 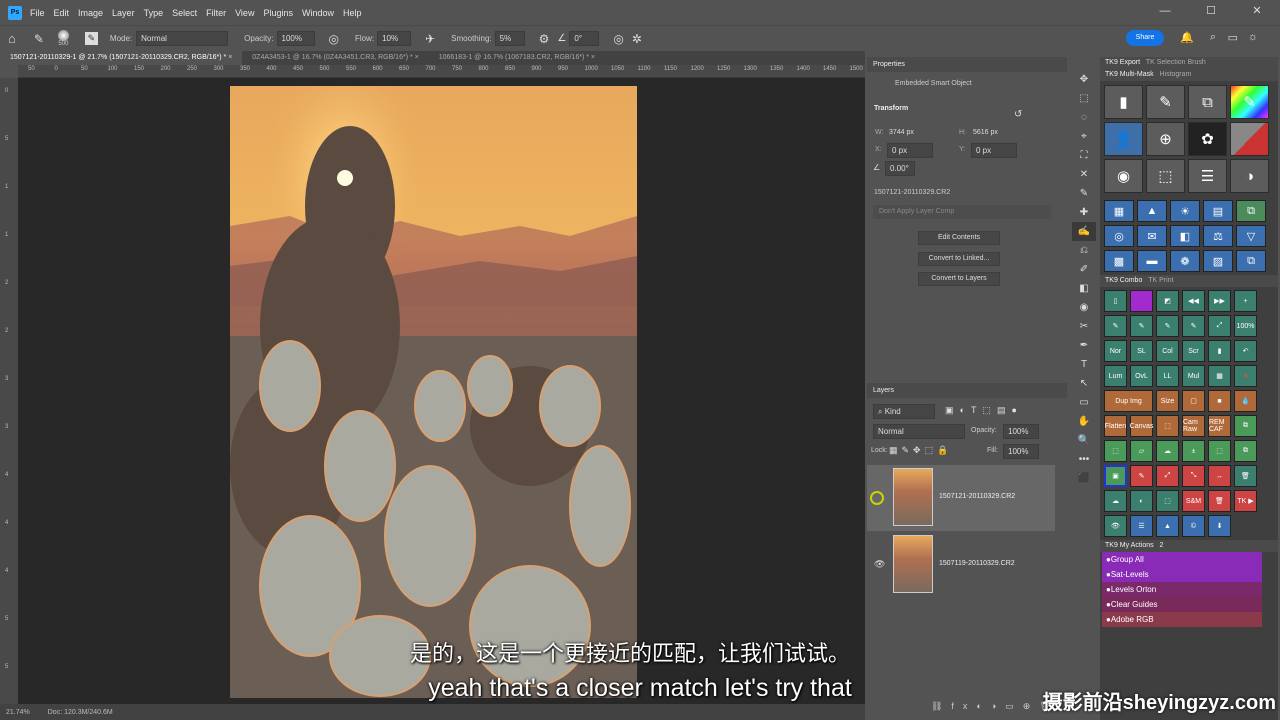 What do you see at coordinates (985, 132) in the screenshot?
I see `height-value: 5616 px` at bounding box center [985, 132].